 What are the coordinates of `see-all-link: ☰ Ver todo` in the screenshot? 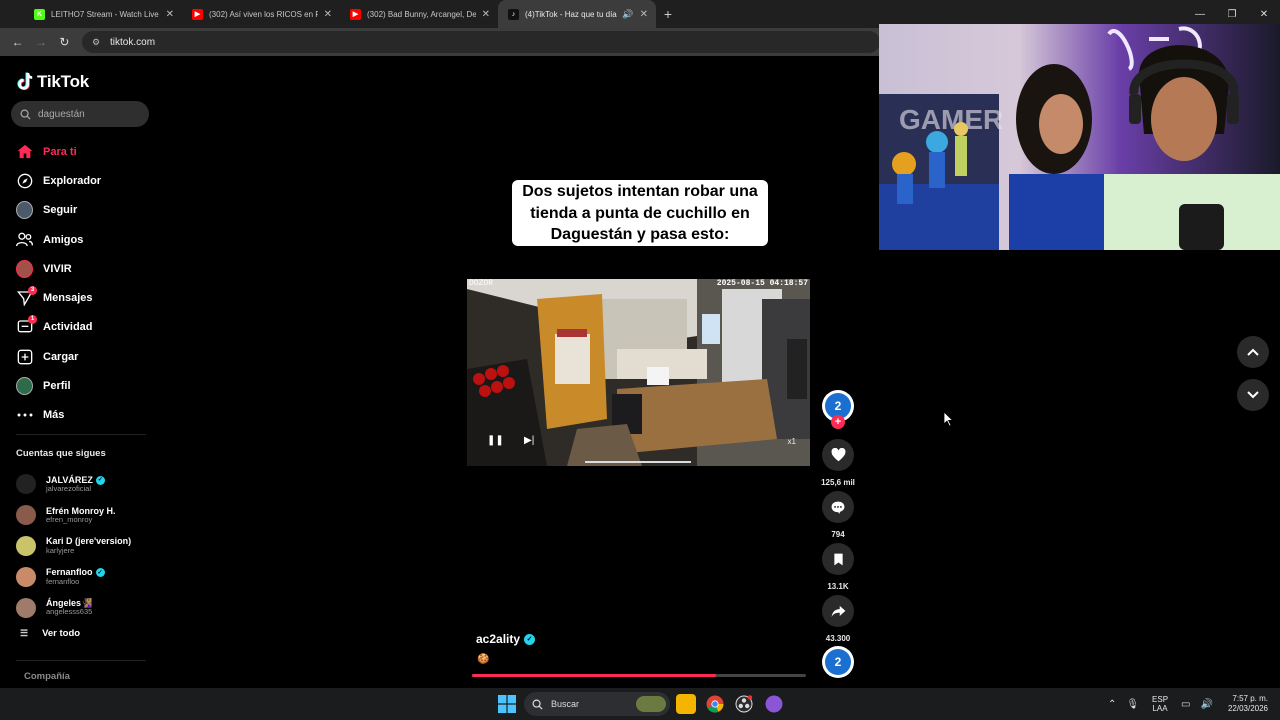 It's located at (50, 633).